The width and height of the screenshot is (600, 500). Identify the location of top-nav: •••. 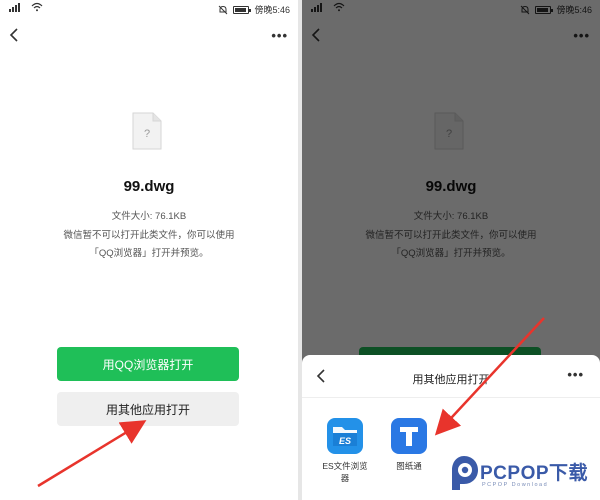
(149, 35).